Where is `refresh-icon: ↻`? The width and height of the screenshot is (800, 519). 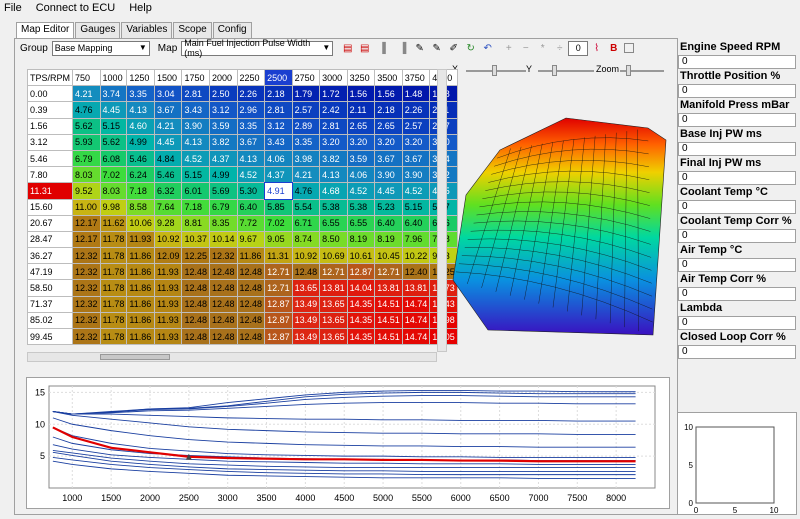 refresh-icon: ↻ is located at coordinates (470, 48).